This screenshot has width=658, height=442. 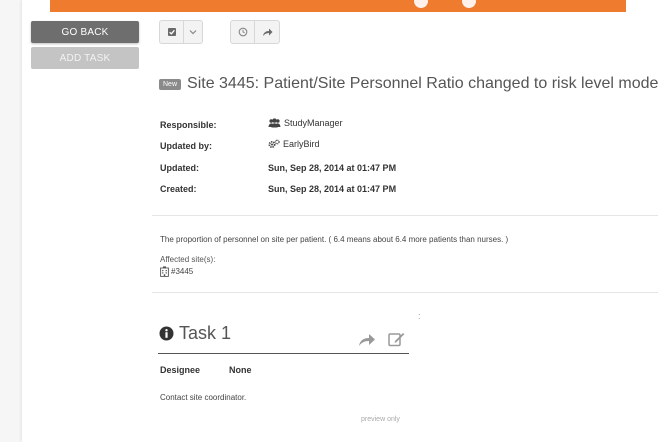 I want to click on edit-icon, so click(x=396, y=340).